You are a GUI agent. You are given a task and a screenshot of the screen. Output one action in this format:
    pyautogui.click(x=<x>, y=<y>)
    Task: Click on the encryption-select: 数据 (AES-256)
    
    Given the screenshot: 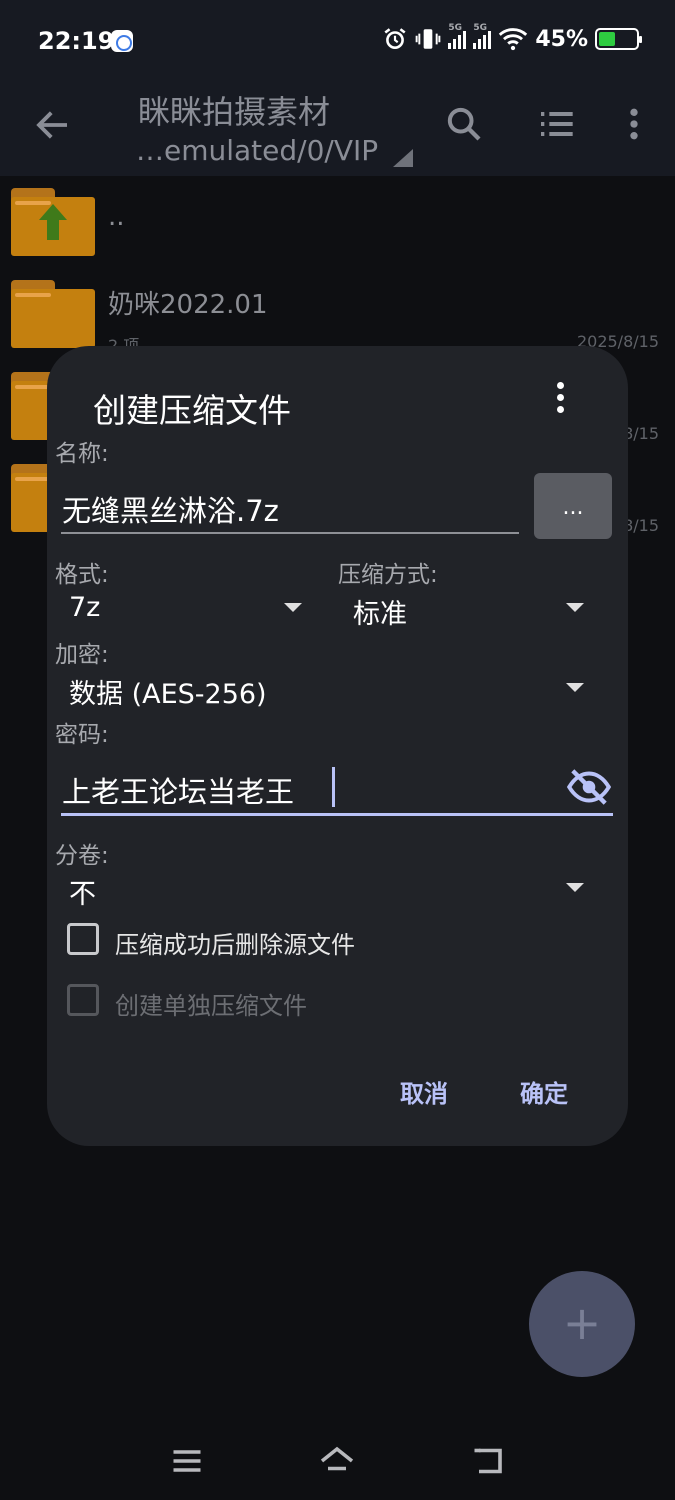 What is the action you would take?
    pyautogui.click(x=168, y=691)
    